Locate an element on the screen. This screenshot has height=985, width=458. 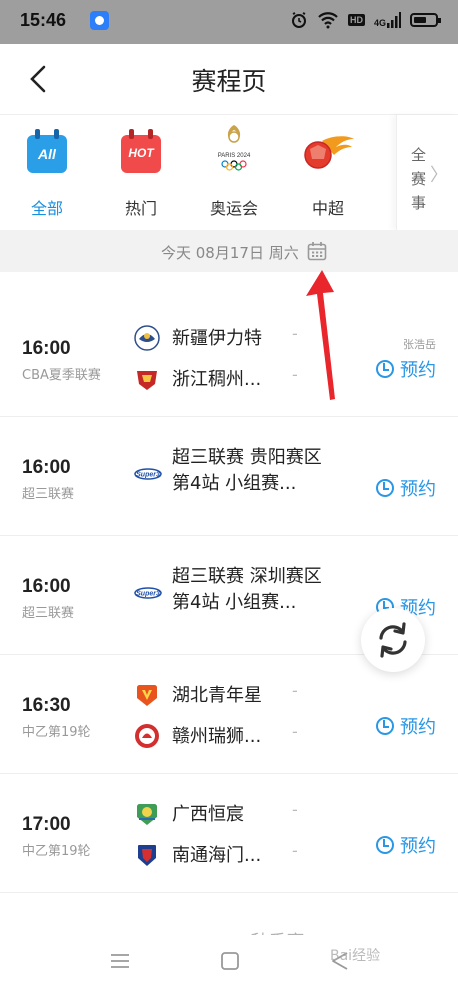
match-row: 16:00 超三联赛 Super3 超三联赛 贵阳赛区第4站 小组赛... 预约 is located at coordinates (229, 476).